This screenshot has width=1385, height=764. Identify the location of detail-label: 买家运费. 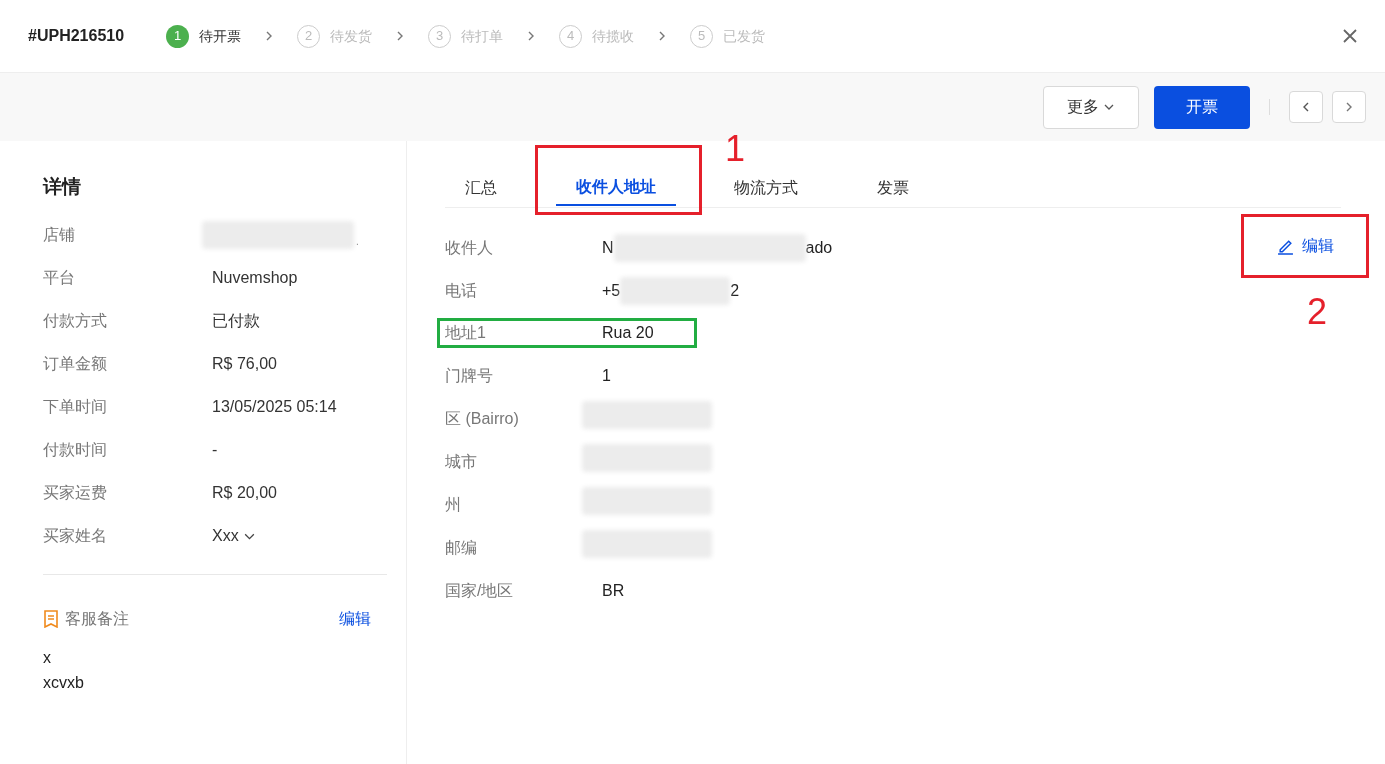
(75, 493).